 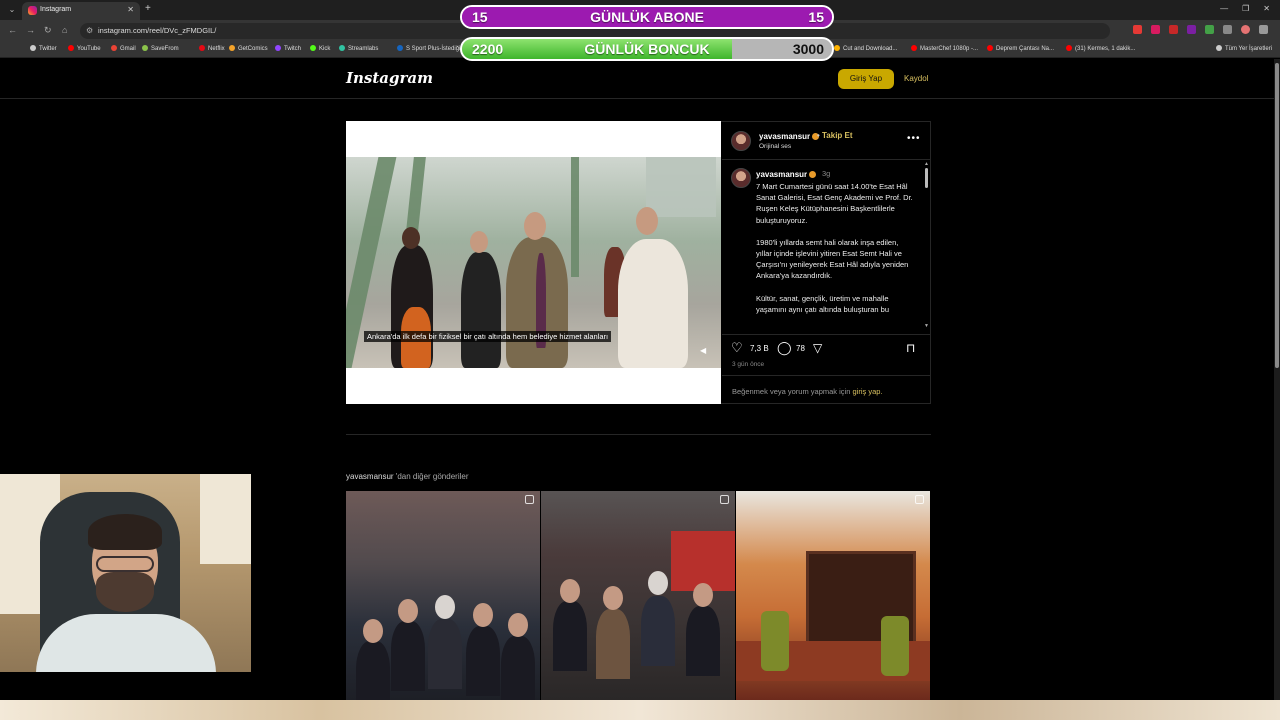 I want to click on tab-title: Instagram, so click(x=56, y=9).